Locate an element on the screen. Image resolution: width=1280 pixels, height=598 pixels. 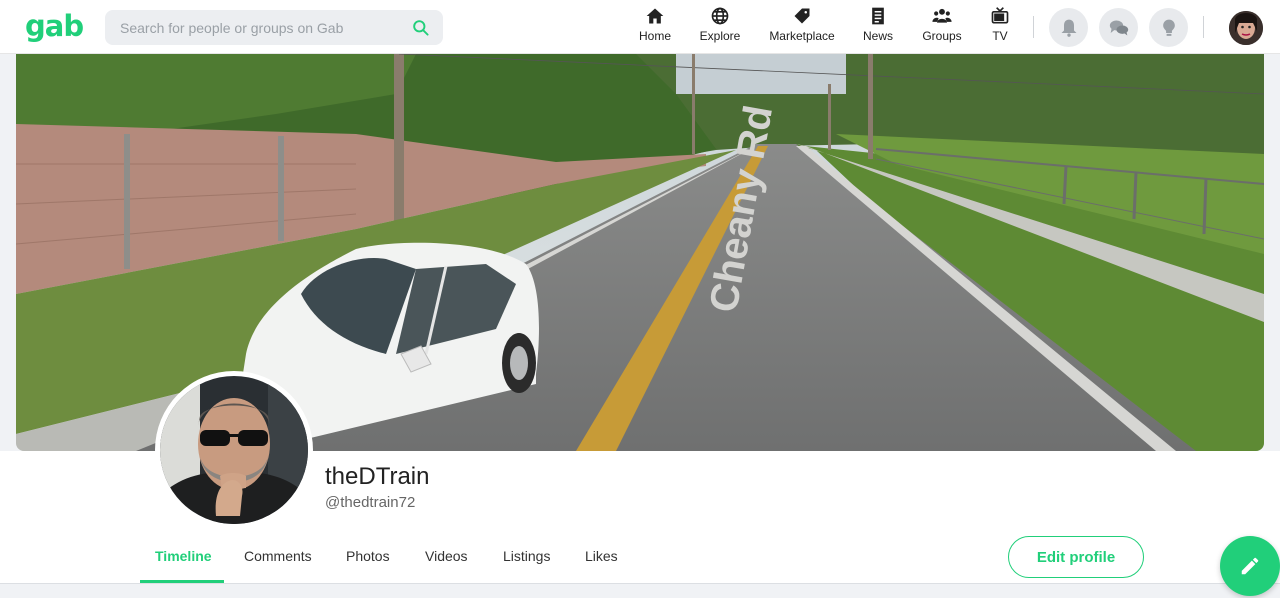
tips-button is located at coordinates (1168, 27).